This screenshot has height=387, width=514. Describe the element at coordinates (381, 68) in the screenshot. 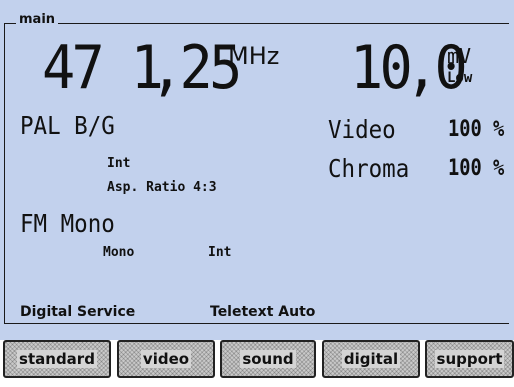

I see `level-integer: 10` at that location.